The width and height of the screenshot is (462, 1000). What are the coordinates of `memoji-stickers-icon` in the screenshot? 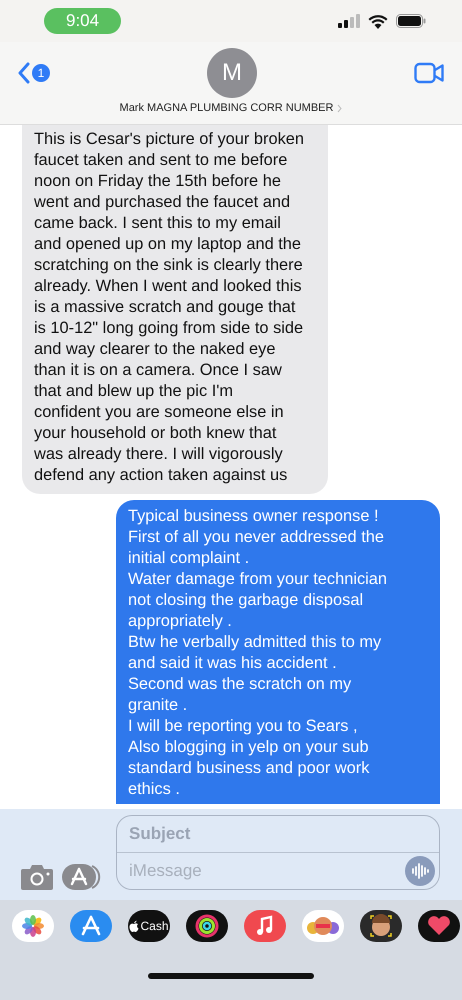 It's located at (323, 926).